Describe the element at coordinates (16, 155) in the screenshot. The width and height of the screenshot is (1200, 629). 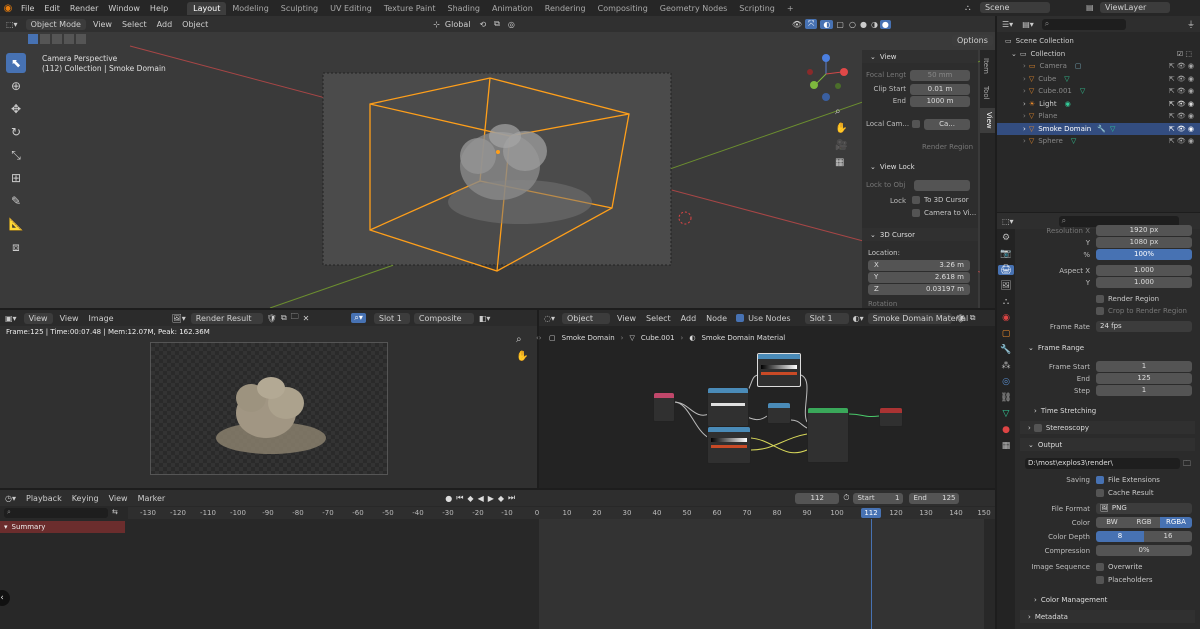
I see `scale-tool: ⤡` at that location.